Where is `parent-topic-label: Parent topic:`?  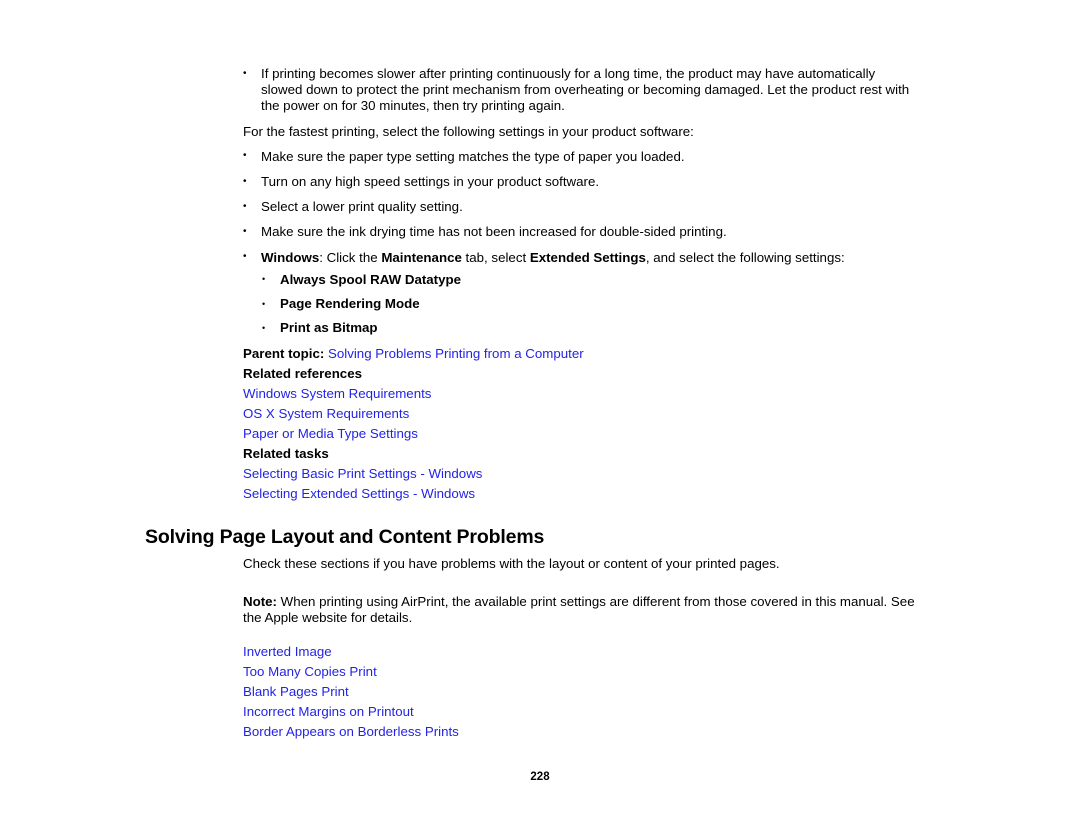 parent-topic-label: Parent topic: is located at coordinates (284, 353).